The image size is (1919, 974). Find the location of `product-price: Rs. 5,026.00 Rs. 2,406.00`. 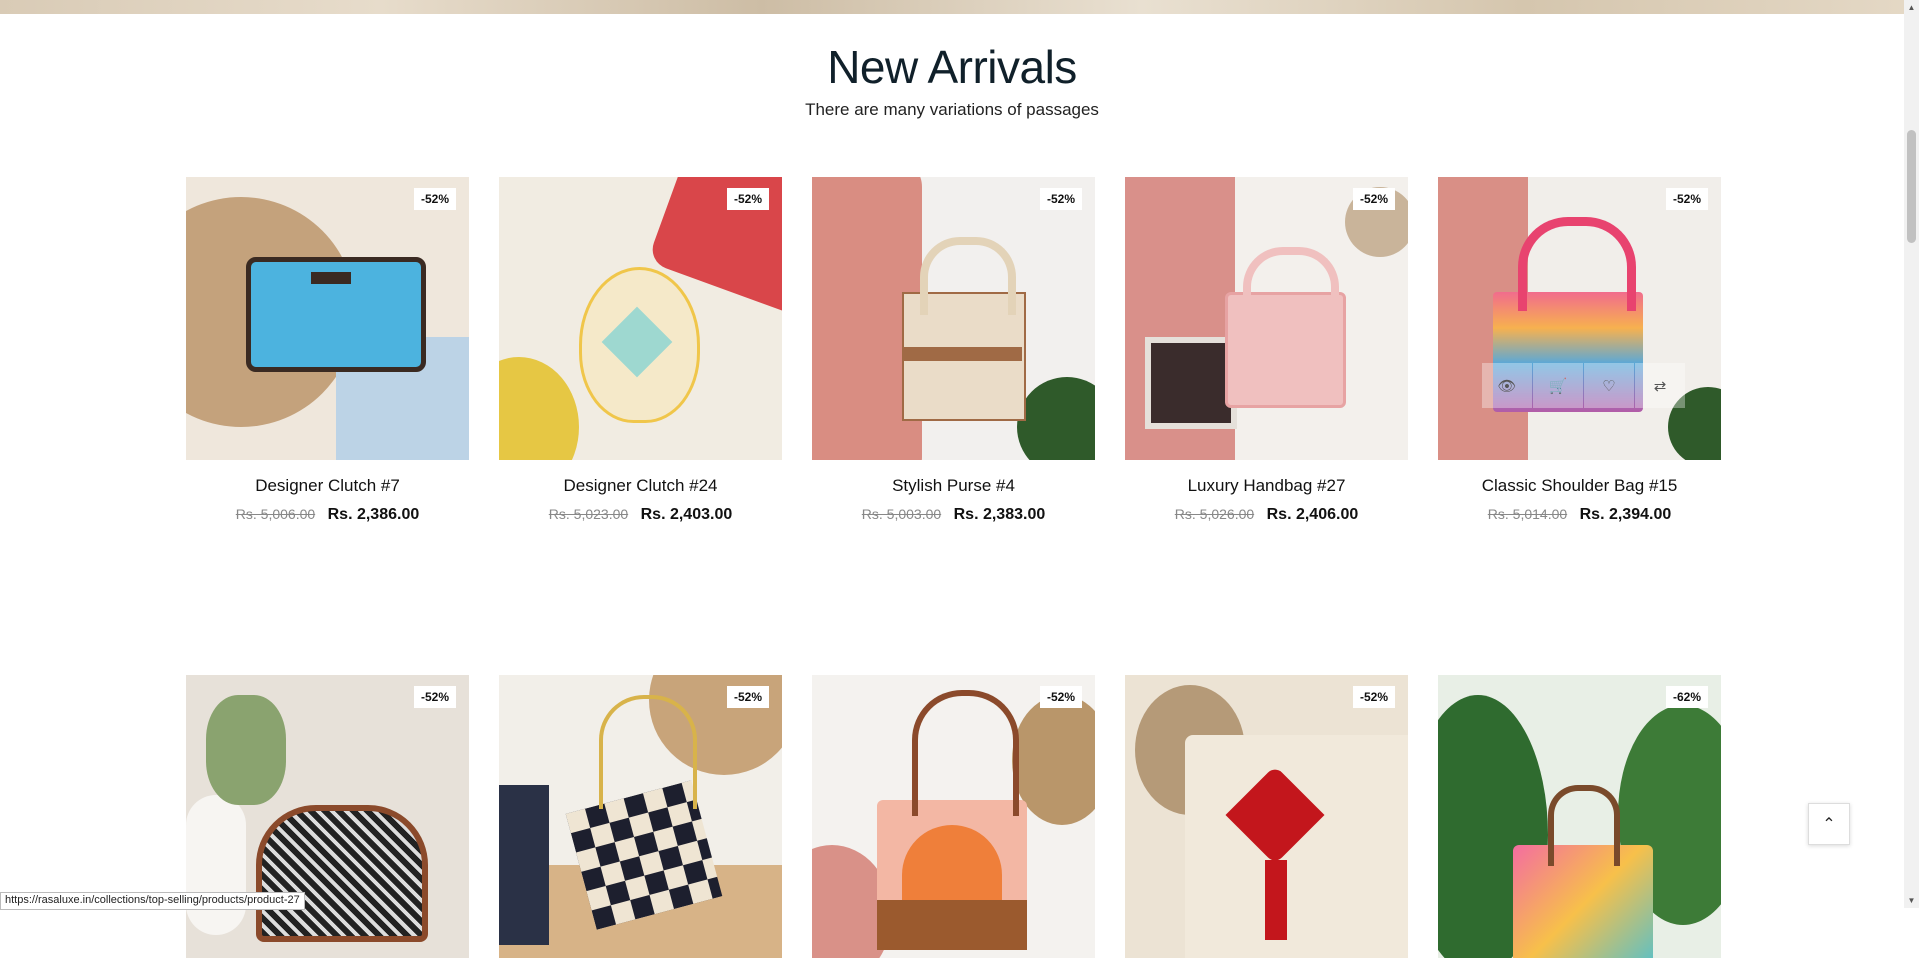

product-price: Rs. 5,026.00 Rs. 2,406.00 is located at coordinates (1266, 515).